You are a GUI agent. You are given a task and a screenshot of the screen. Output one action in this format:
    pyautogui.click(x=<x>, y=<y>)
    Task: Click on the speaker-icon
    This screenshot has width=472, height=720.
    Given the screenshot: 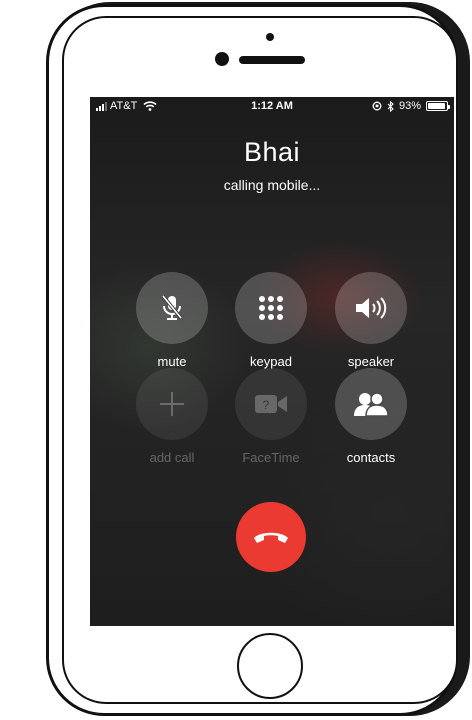 What is the action you would take?
    pyautogui.click(x=371, y=308)
    